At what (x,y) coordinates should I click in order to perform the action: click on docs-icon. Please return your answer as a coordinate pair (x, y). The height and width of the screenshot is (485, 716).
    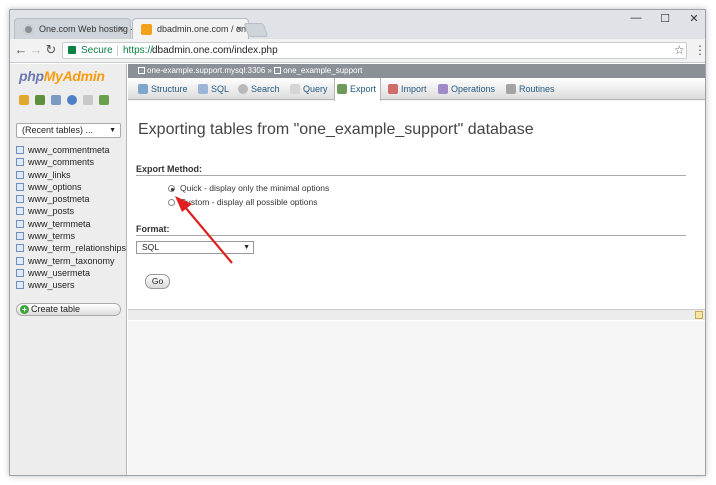
    Looking at the image, I should click on (72, 100).